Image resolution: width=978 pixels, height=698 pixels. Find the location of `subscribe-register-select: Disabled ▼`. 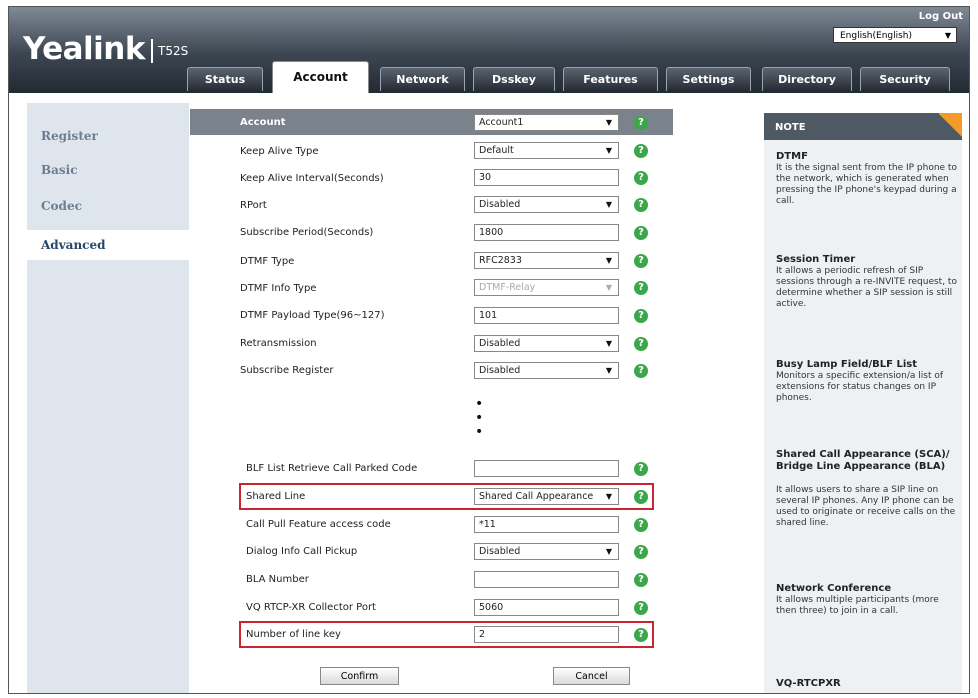

subscribe-register-select: Disabled ▼ is located at coordinates (546, 370).